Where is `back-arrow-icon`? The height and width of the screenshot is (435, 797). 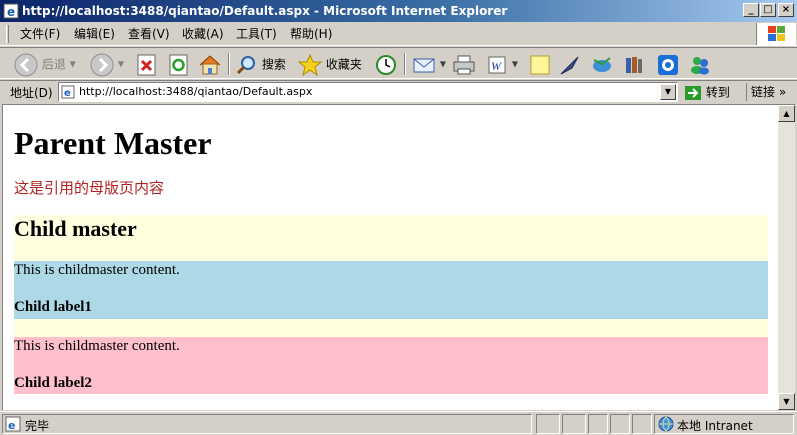 back-arrow-icon is located at coordinates (26, 64).